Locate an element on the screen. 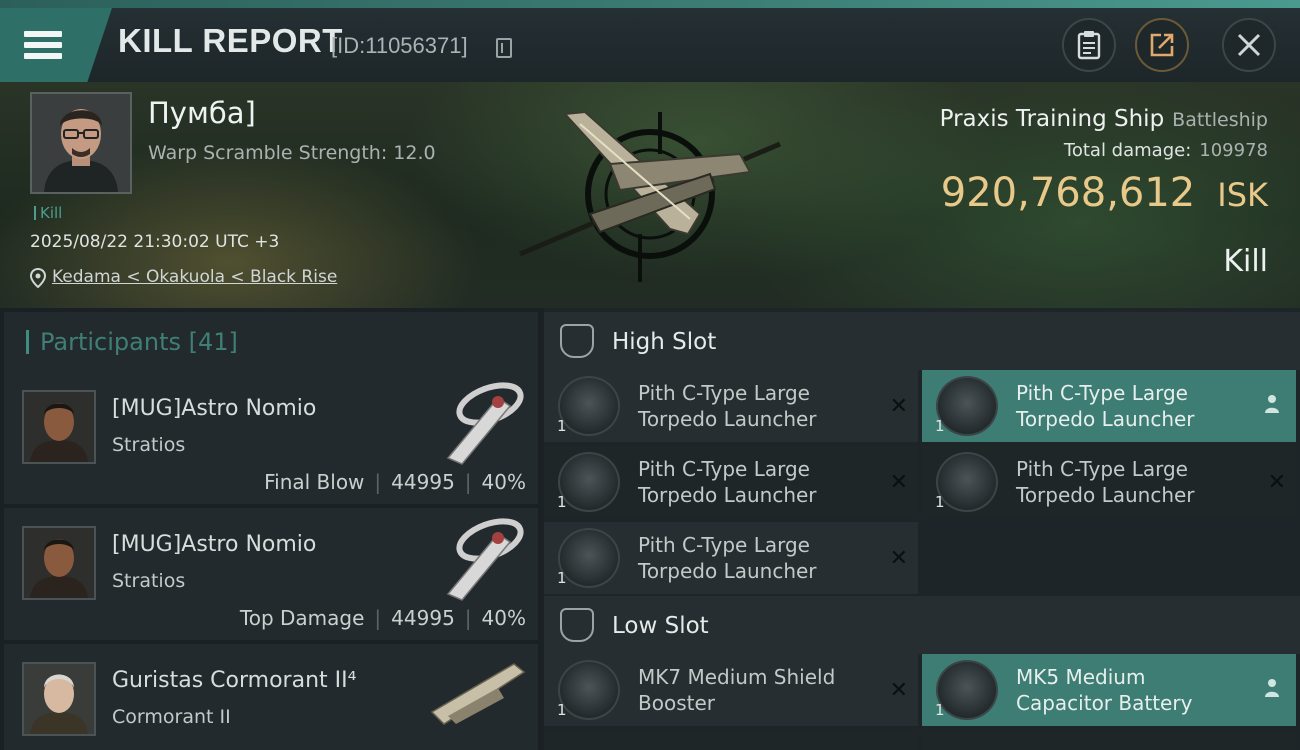  victim-avatar is located at coordinates (81, 143).